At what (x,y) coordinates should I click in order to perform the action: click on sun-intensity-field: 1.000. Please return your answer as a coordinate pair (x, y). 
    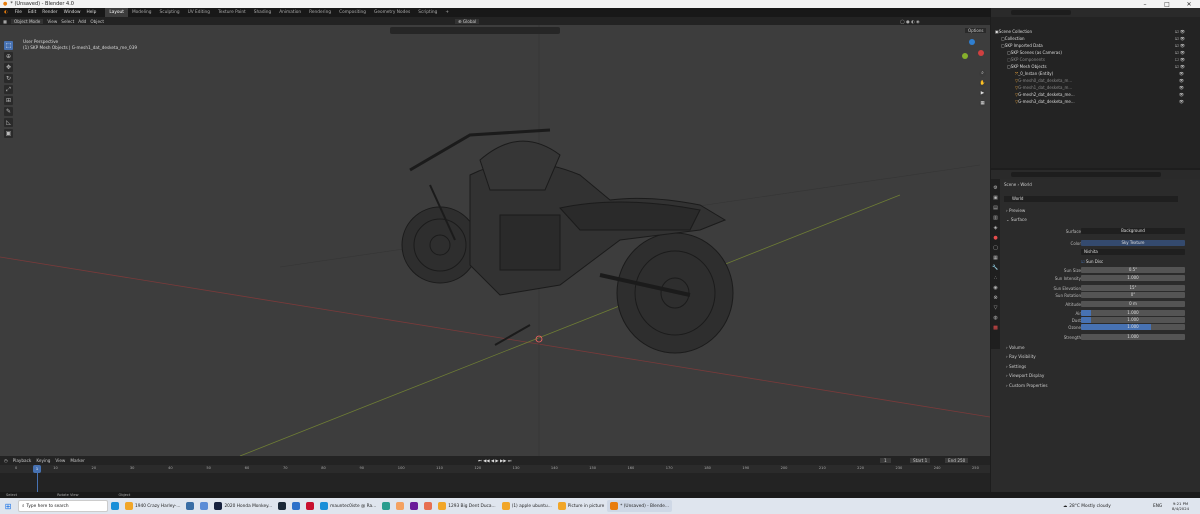
    Looking at the image, I should click on (1133, 278).